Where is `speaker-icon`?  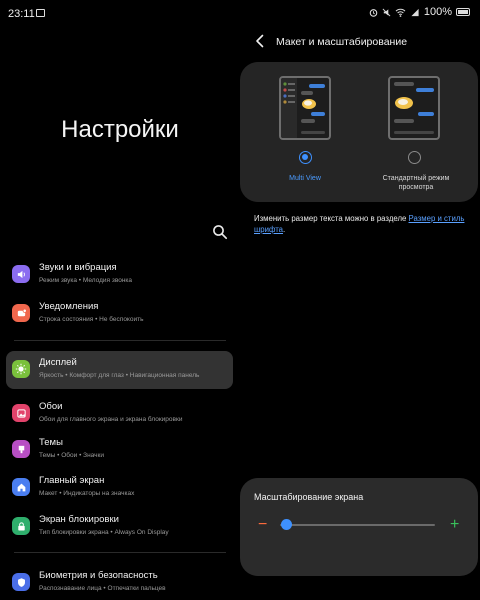 speaker-icon is located at coordinates (21, 274).